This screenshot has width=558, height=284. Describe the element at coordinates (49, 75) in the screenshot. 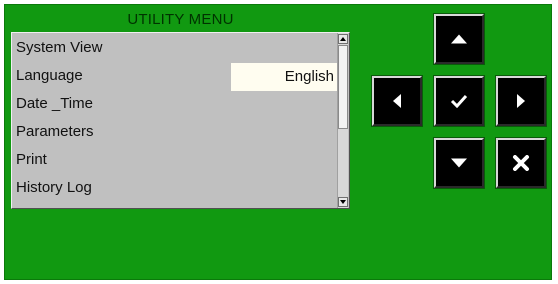

I see `menu-item-label: Language` at that location.